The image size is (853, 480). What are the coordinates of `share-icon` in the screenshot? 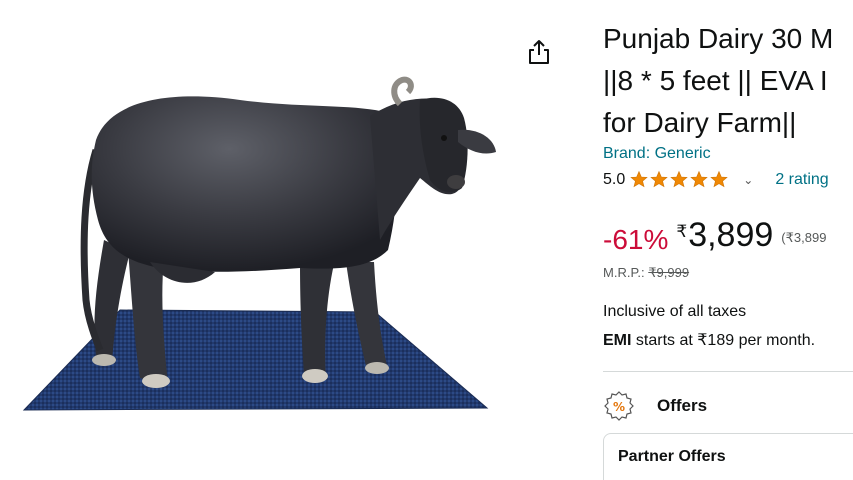 It's located at (539, 52).